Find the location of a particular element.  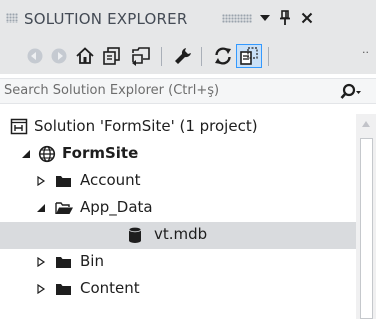

window-position-dropdown-button is located at coordinates (265, 18).